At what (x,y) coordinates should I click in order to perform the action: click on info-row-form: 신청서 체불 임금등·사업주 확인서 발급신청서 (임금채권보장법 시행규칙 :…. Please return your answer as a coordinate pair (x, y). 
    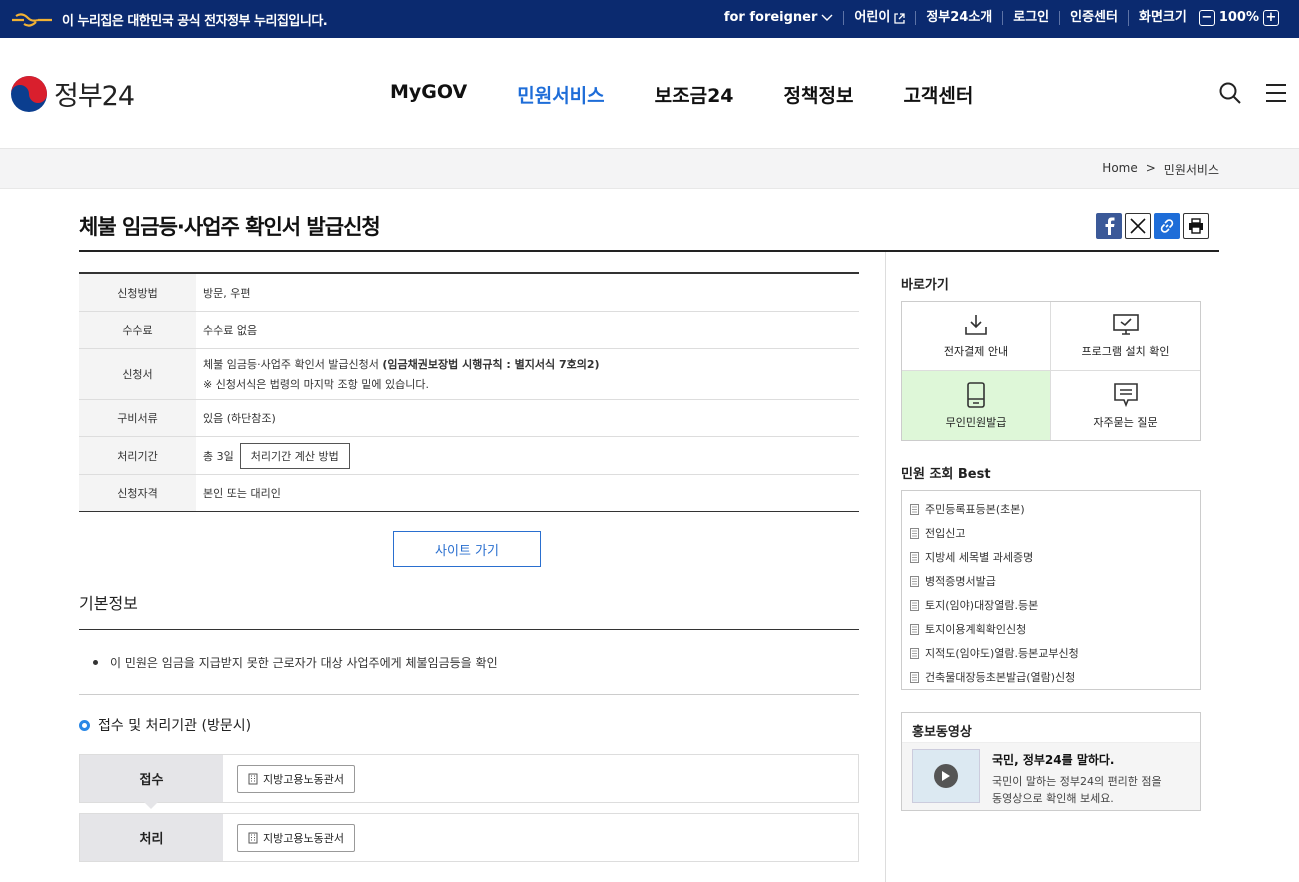
    Looking at the image, I should click on (469, 373).